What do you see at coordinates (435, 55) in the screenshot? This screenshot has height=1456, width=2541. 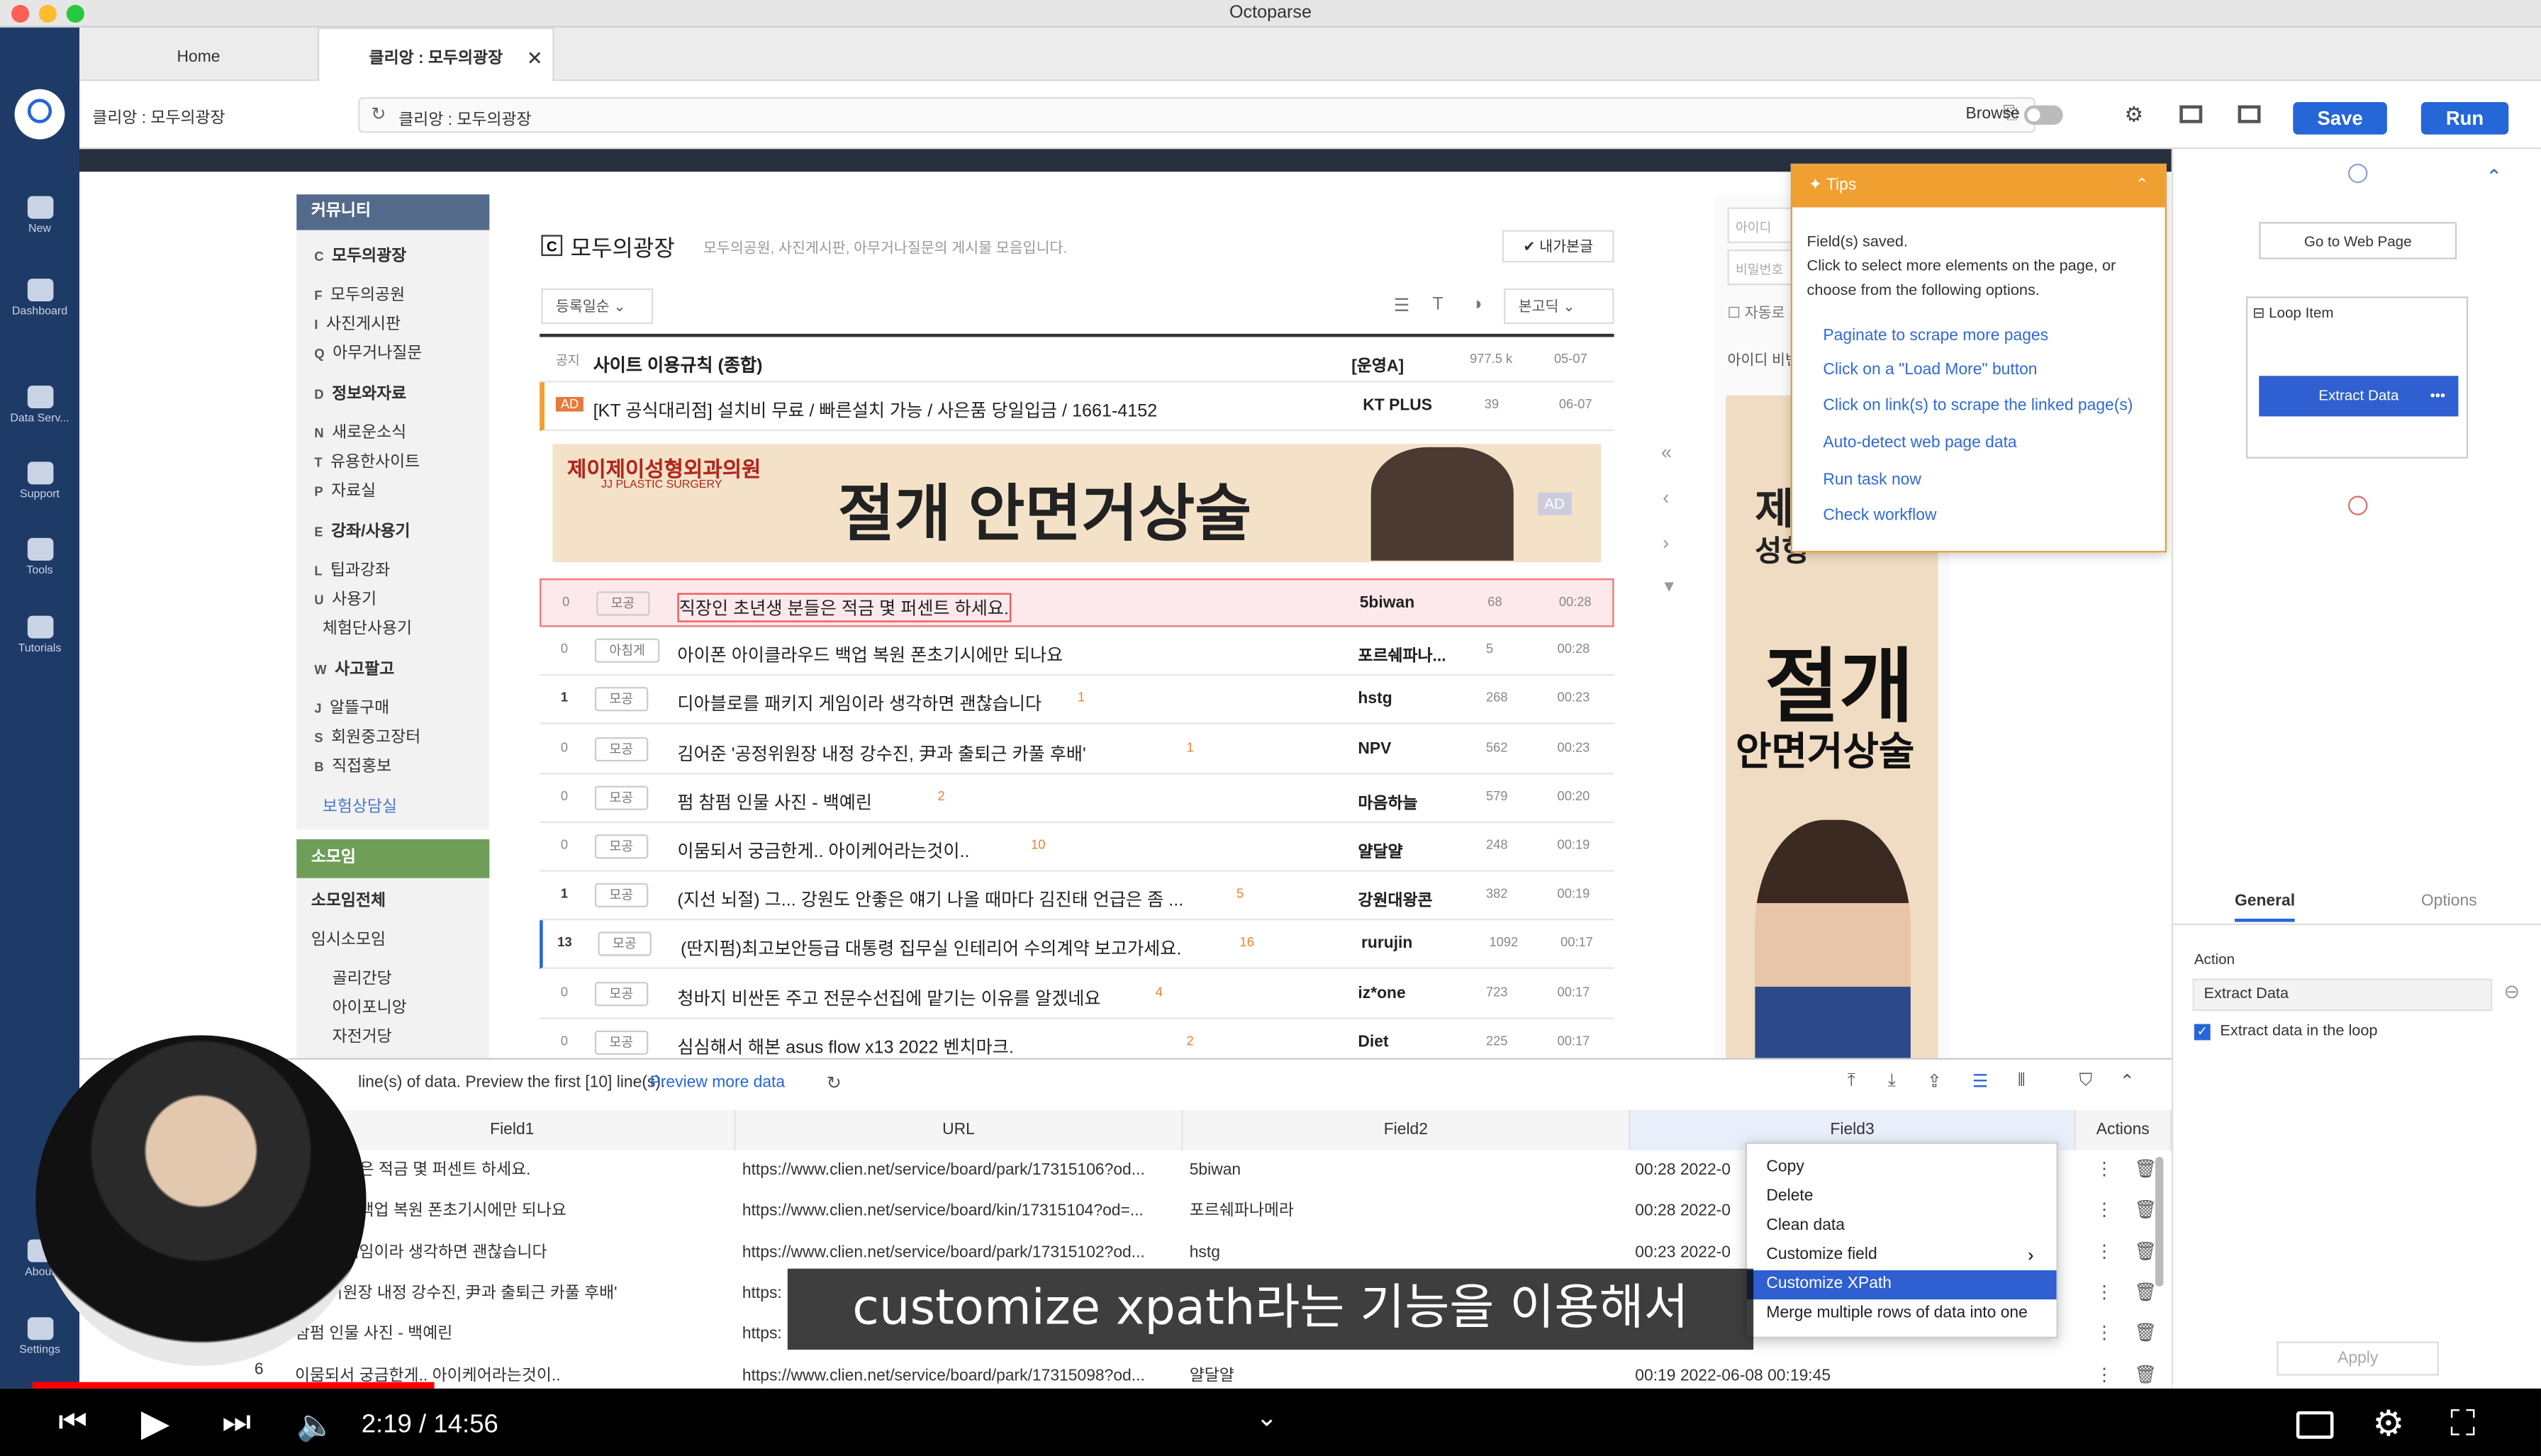 I see `tab-clien: 클리앙 : 모두의광장 ✕` at bounding box center [435, 55].